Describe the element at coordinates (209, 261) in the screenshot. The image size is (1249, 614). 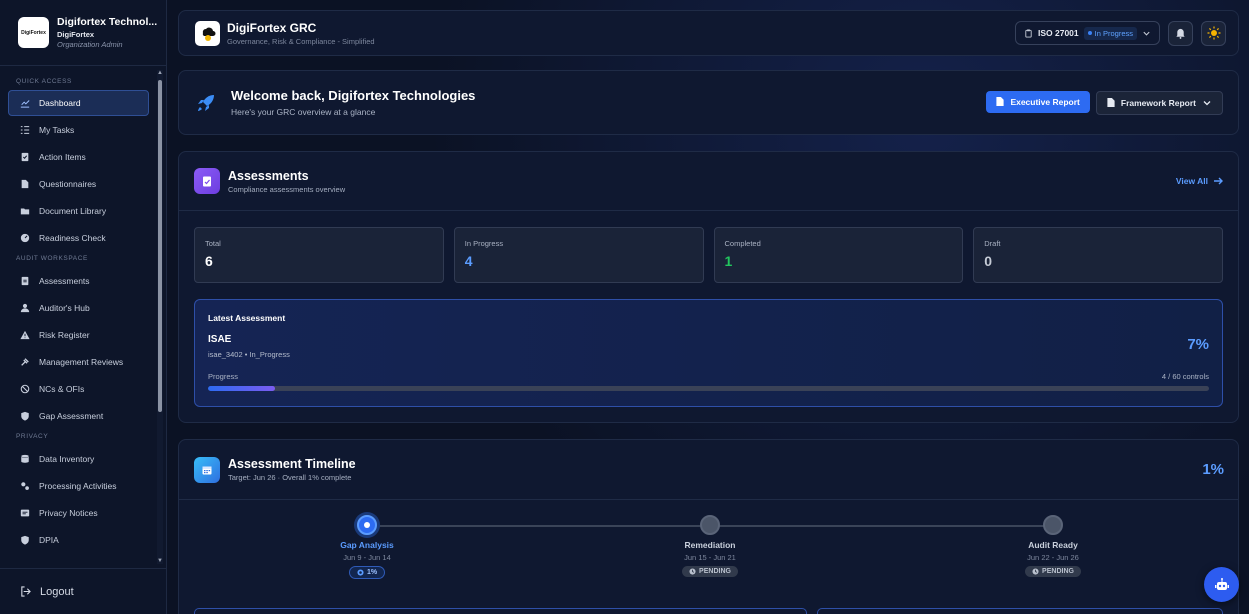
I see `stat-value: 6` at that location.